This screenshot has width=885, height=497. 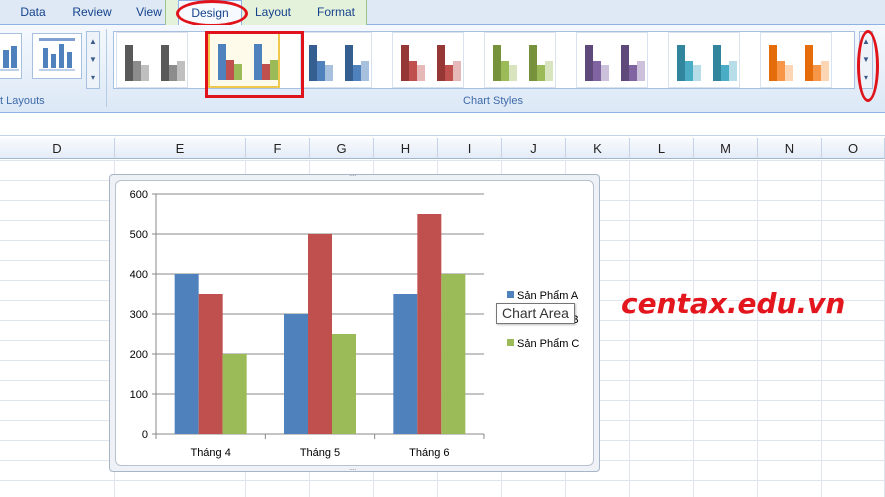 I want to click on column-header-g: G, so click(x=342, y=148).